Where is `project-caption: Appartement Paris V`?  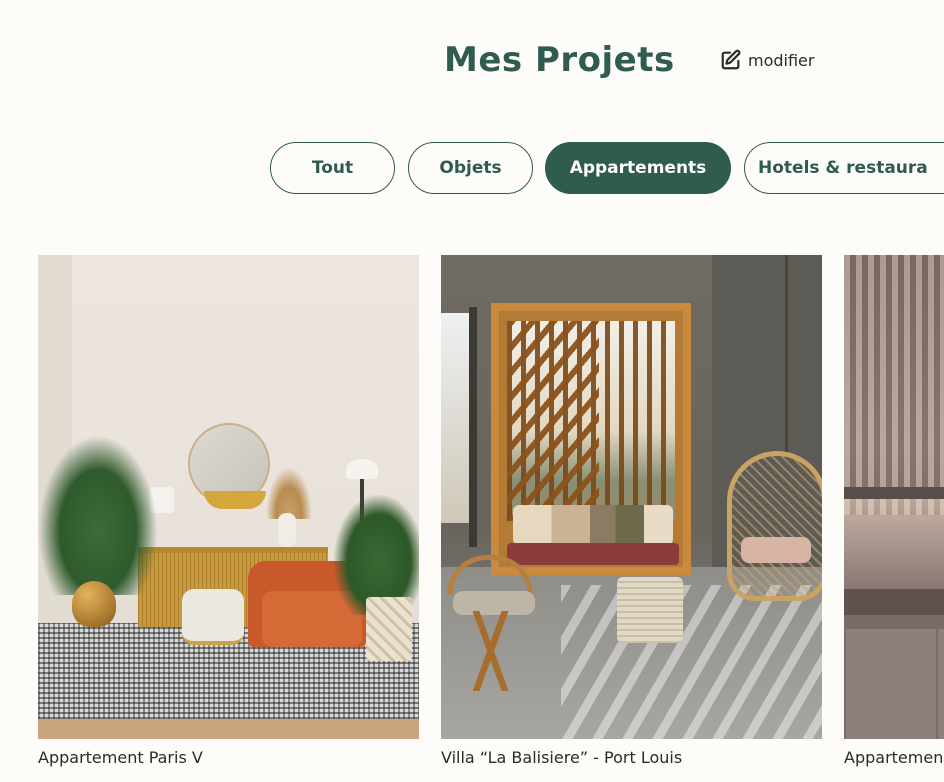 project-caption: Appartement Paris V is located at coordinates (228, 757).